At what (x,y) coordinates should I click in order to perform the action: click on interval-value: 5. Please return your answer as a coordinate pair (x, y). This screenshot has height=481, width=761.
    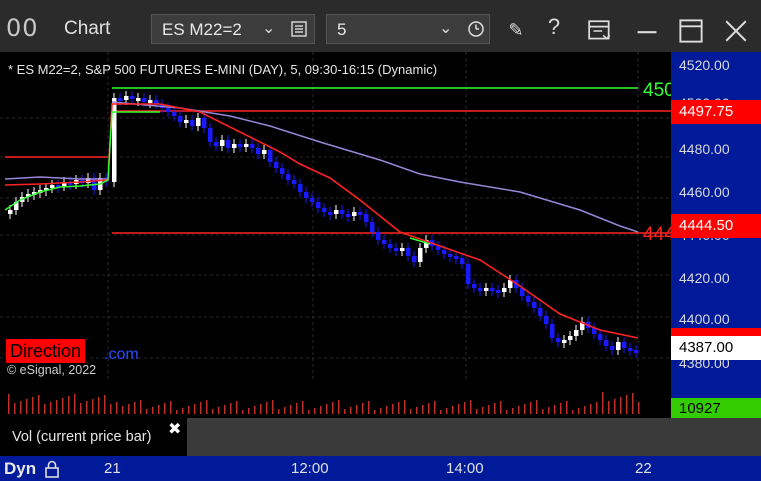
    Looking at the image, I should click on (342, 29).